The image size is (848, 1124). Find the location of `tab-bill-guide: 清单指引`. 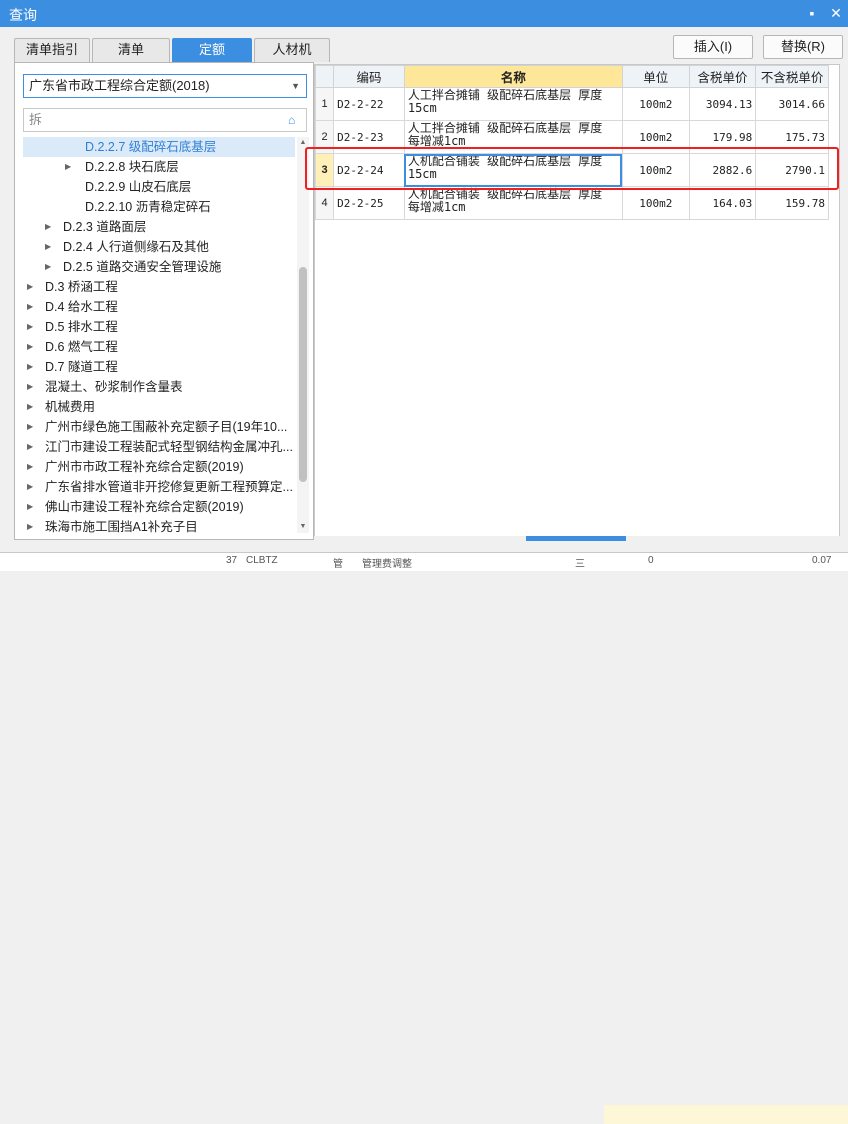

tab-bill-guide: 清单指引 is located at coordinates (52, 50).